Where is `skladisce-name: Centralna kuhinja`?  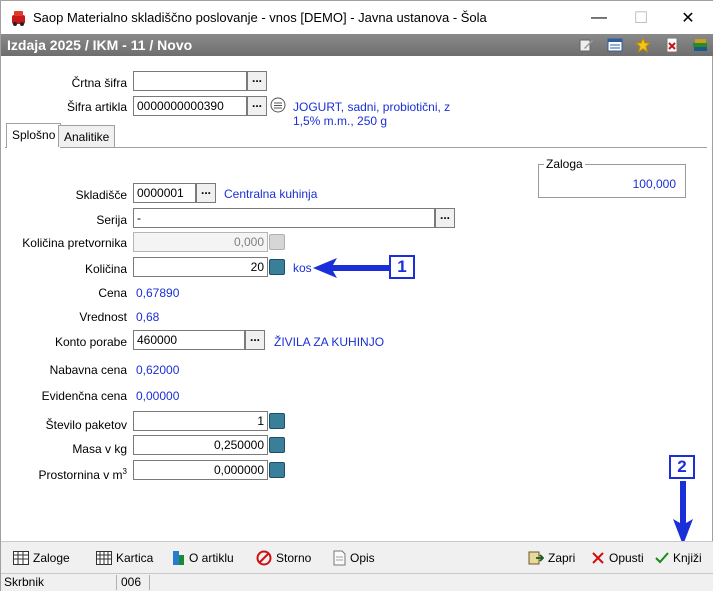
skladisce-name: Centralna kuhinja is located at coordinates (271, 194).